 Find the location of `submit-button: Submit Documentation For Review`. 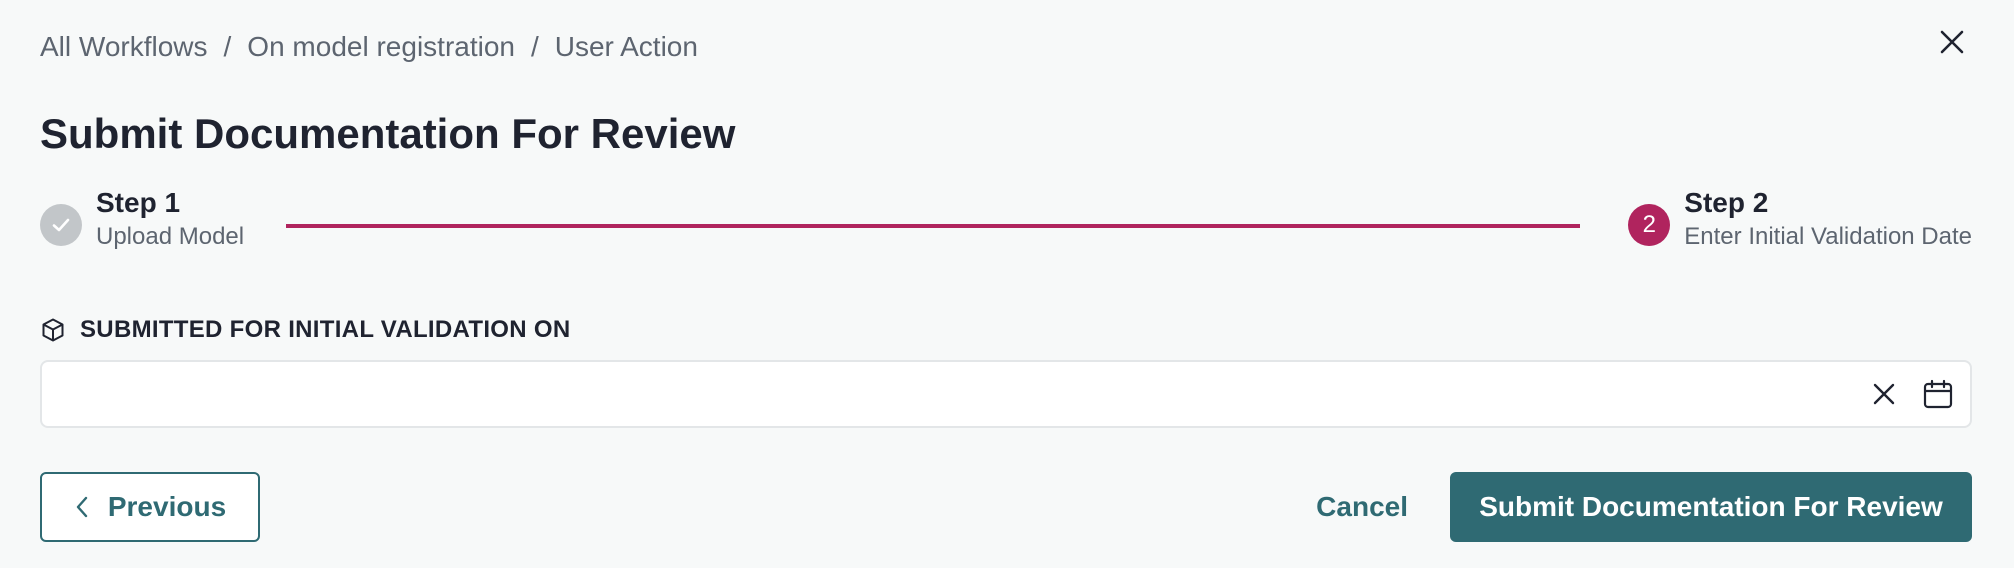

submit-button: Submit Documentation For Review is located at coordinates (1711, 507).